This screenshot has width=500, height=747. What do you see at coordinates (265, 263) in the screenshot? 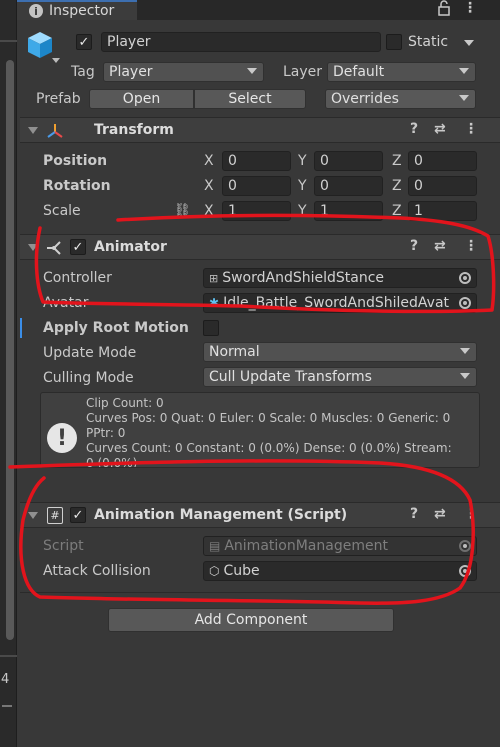
I see `red-annotation-stroke` at bounding box center [265, 263].